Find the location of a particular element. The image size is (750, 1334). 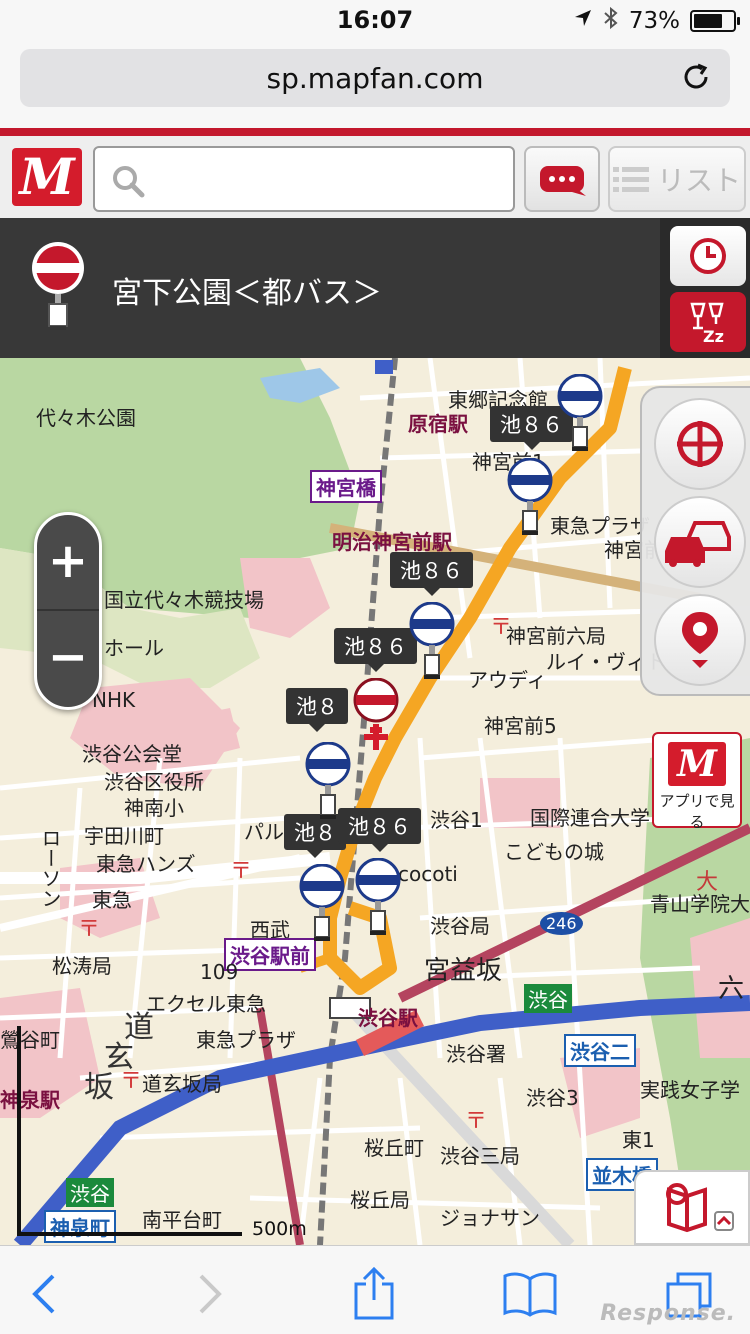

map-label: 国際連合大学 is located at coordinates (590, 818).